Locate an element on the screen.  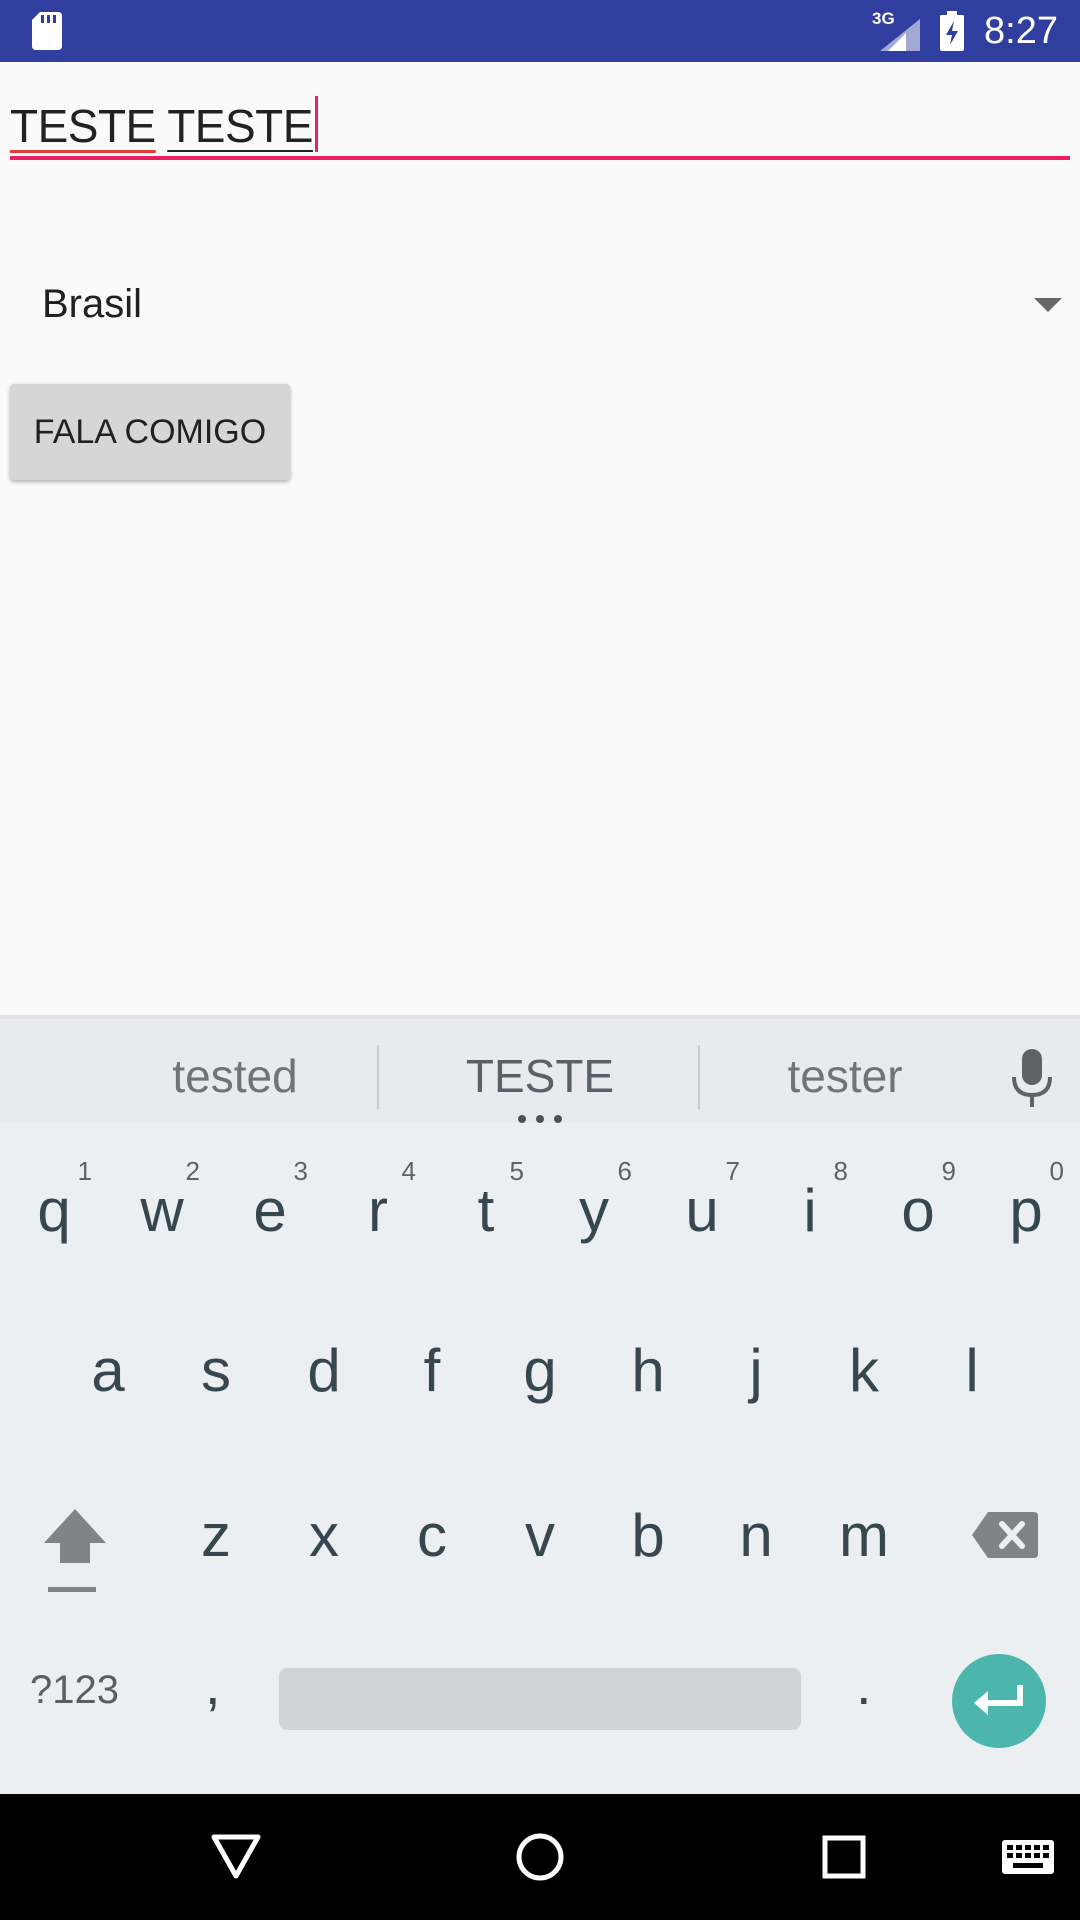
key-hint: 8 is located at coordinates (840, 1171).